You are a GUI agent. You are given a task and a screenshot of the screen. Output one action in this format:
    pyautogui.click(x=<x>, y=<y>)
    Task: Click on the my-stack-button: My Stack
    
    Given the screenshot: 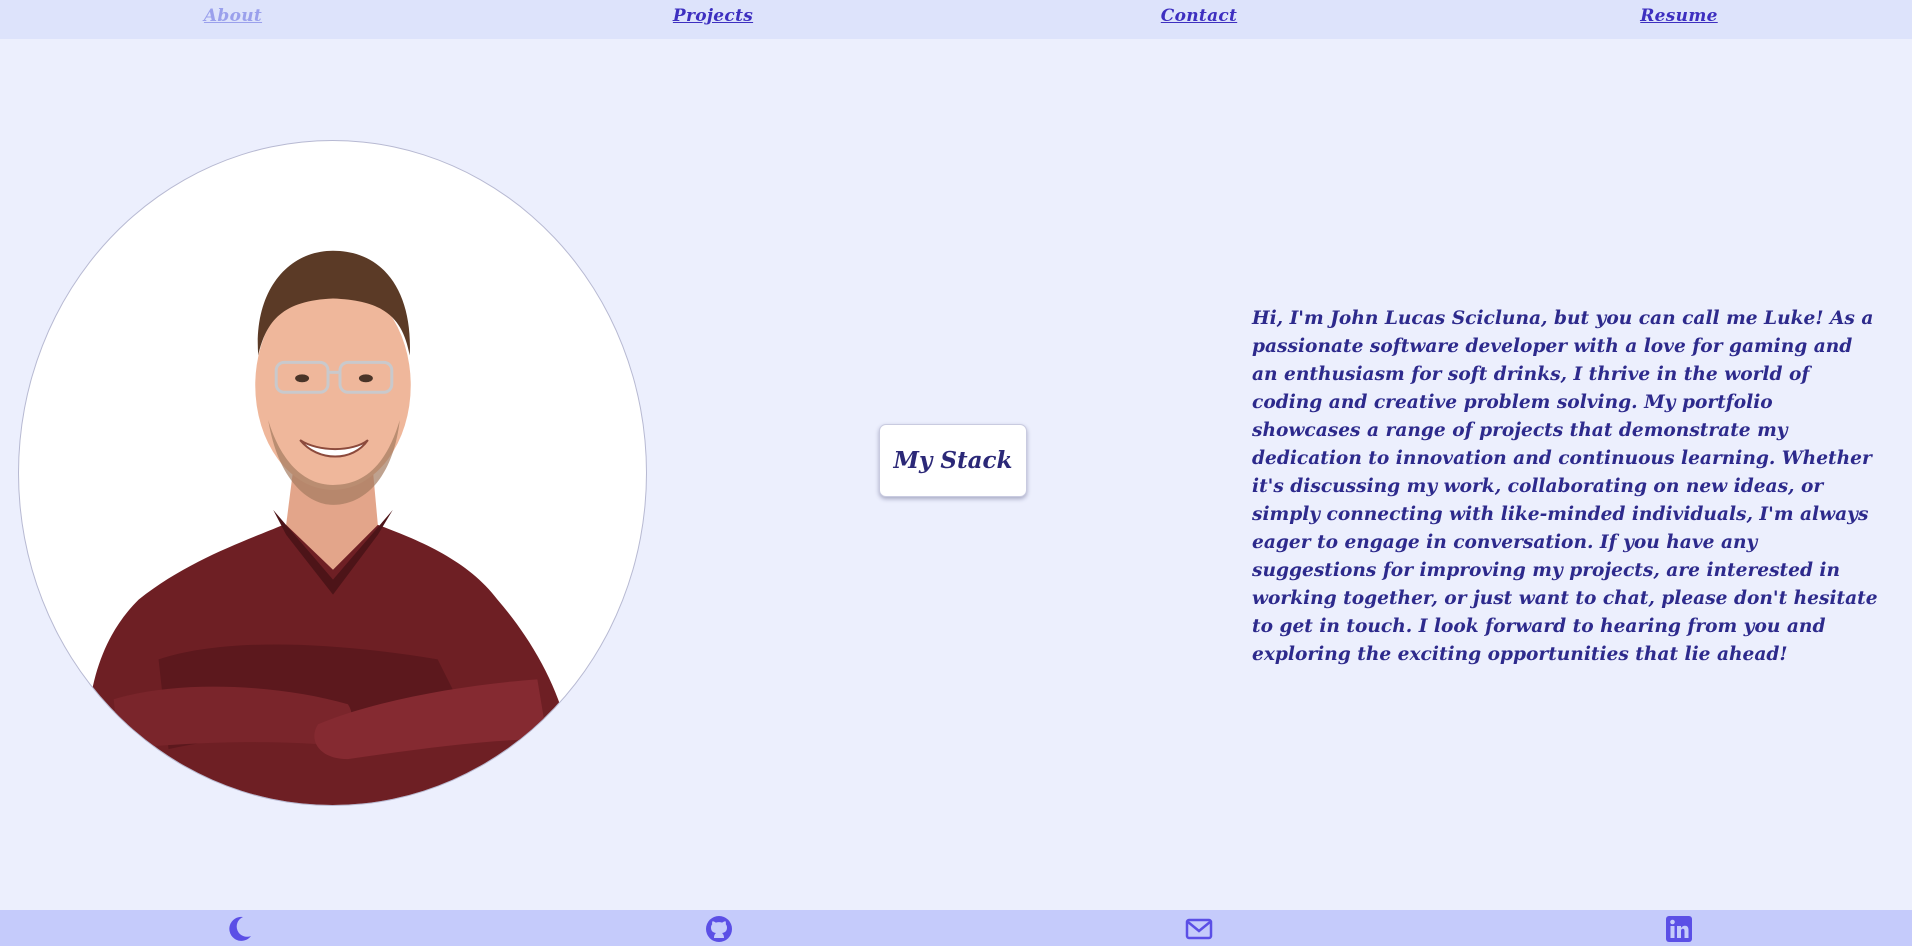 What is the action you would take?
    pyautogui.click(x=953, y=460)
    